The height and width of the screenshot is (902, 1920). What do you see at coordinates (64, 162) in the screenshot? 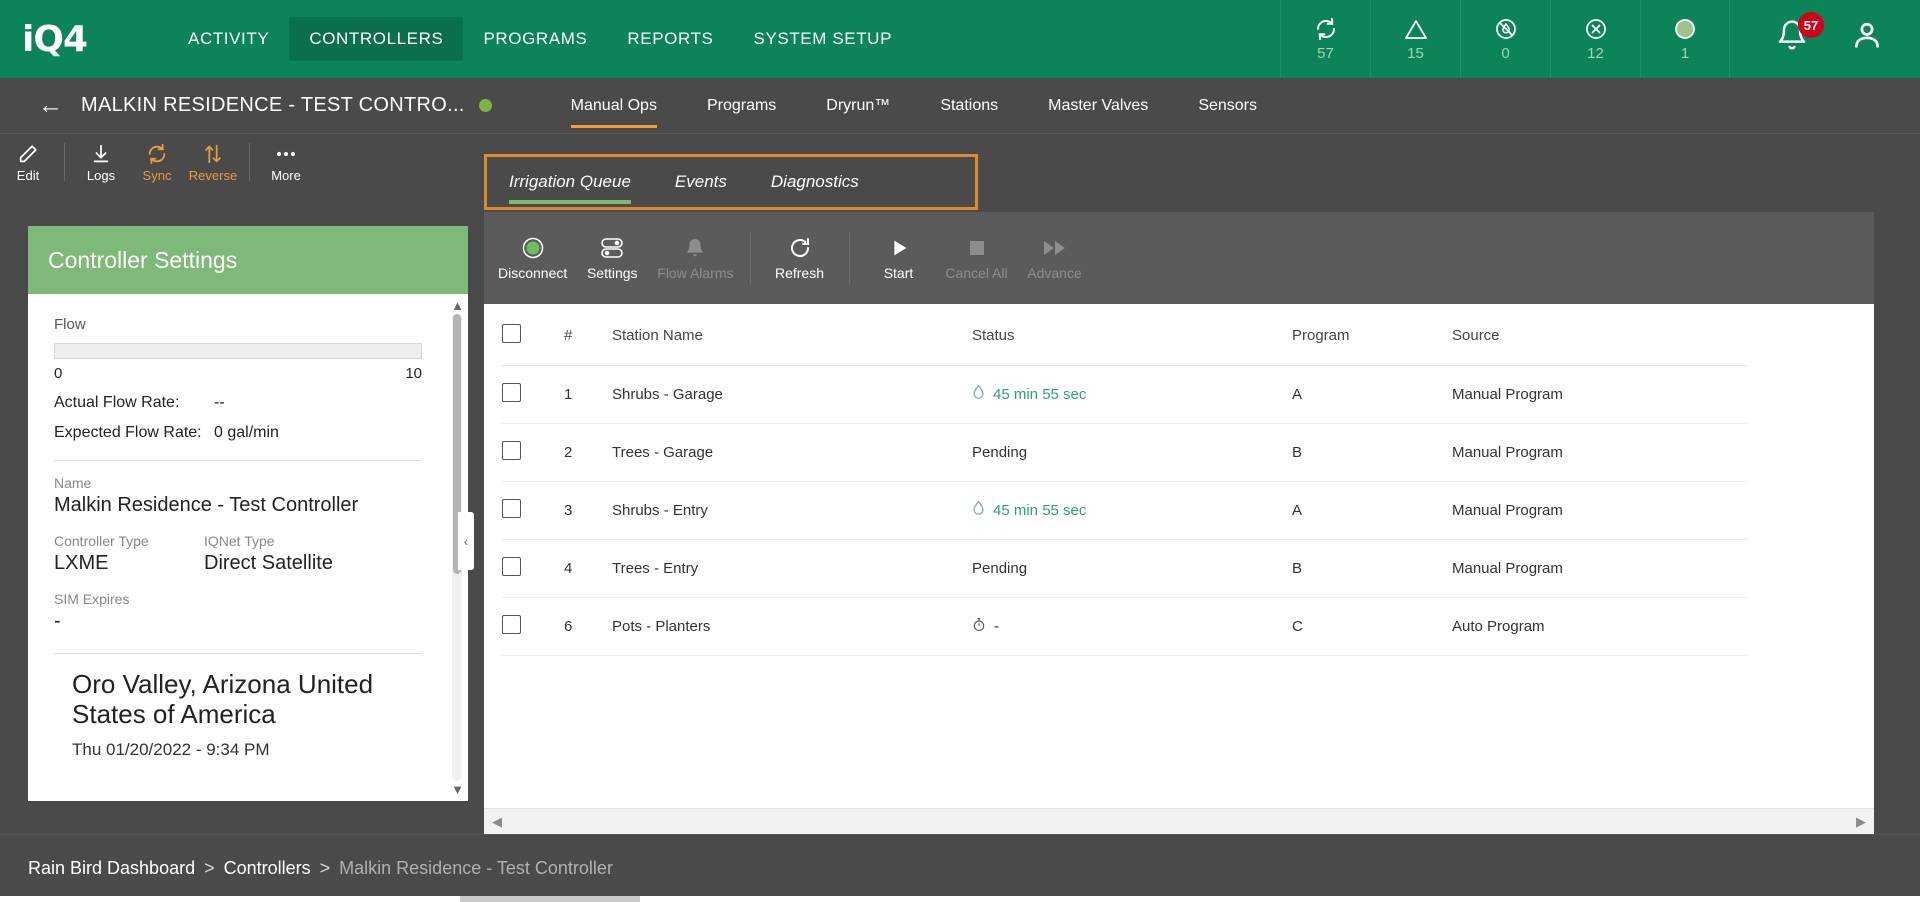
I see `toolbar-divider` at bounding box center [64, 162].